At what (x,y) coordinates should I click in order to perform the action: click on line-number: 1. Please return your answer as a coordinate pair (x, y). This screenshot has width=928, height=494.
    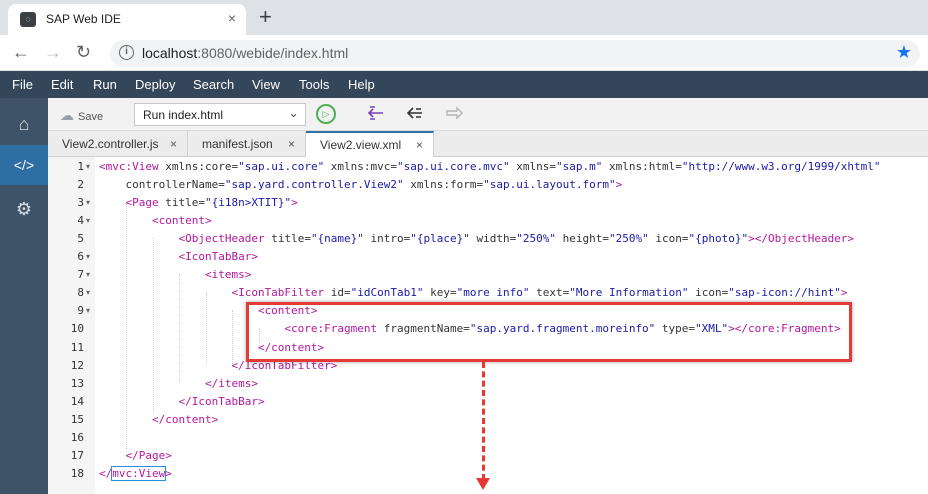
    Looking at the image, I should click on (80, 166).